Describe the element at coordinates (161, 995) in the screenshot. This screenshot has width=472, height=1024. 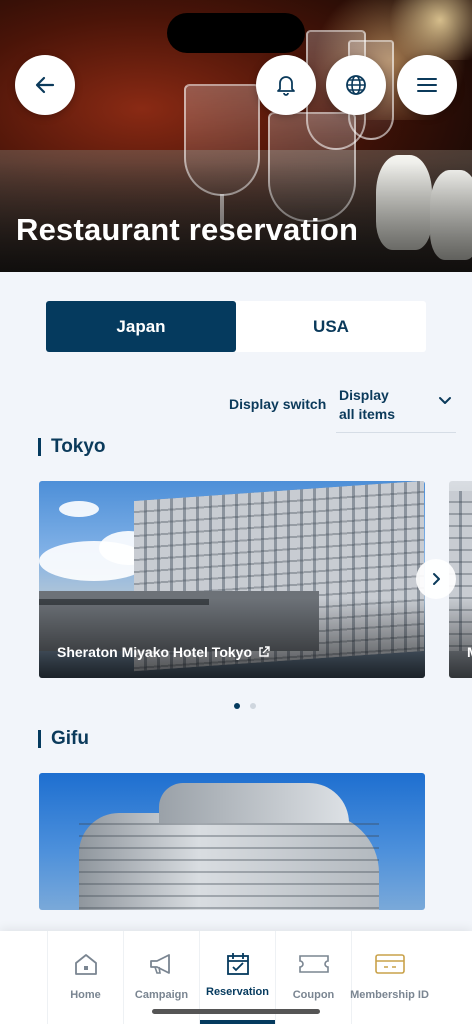
I see `nav-campaign-label: Campaign` at that location.